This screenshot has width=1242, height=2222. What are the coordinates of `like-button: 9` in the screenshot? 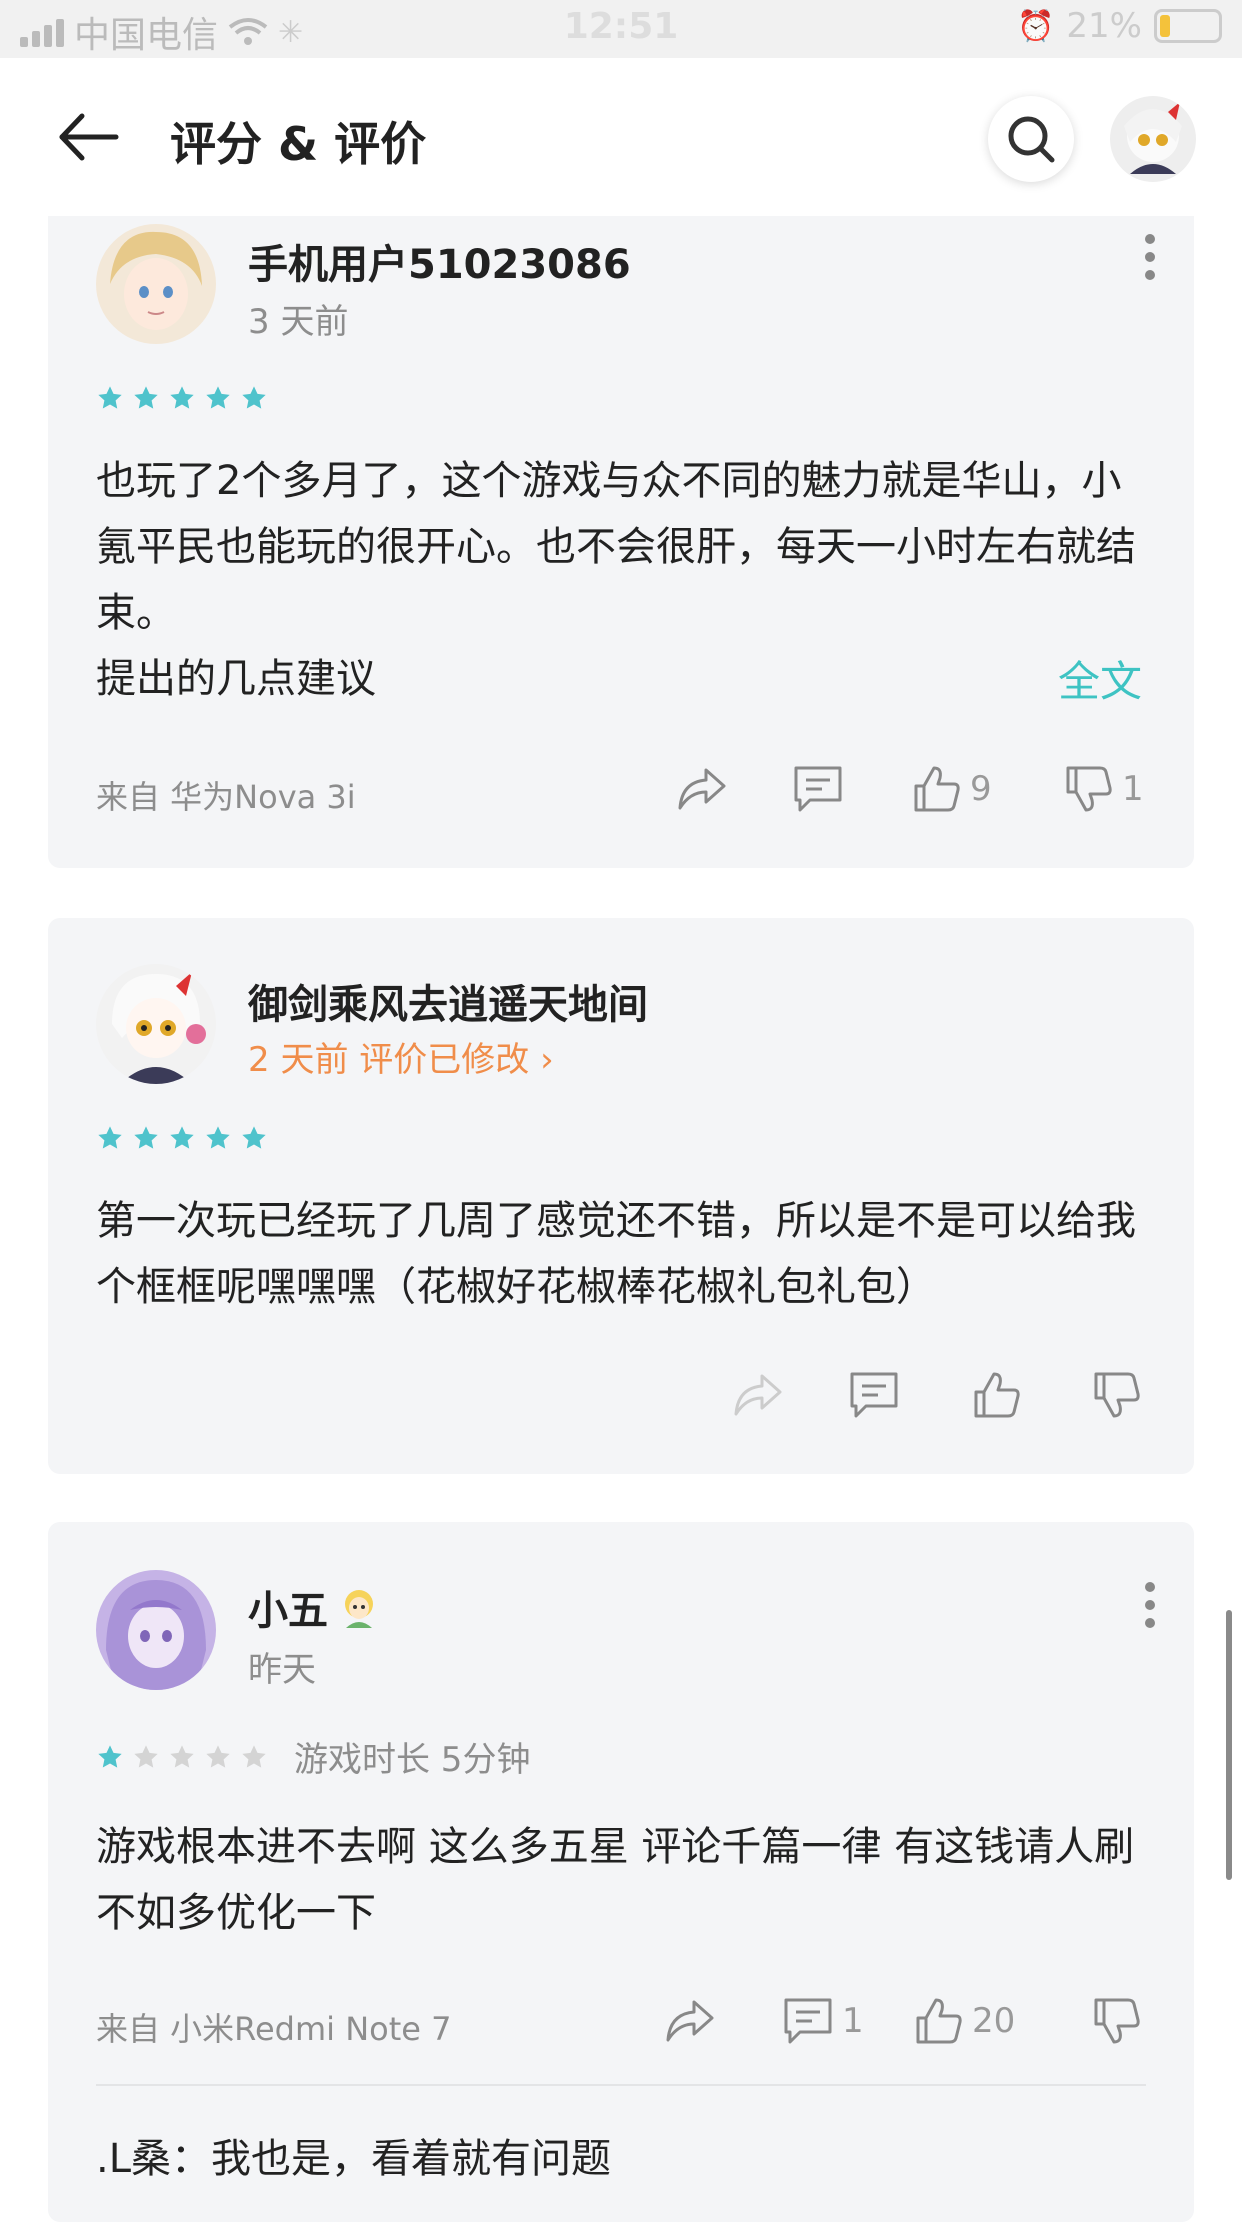 It's located at (952, 789).